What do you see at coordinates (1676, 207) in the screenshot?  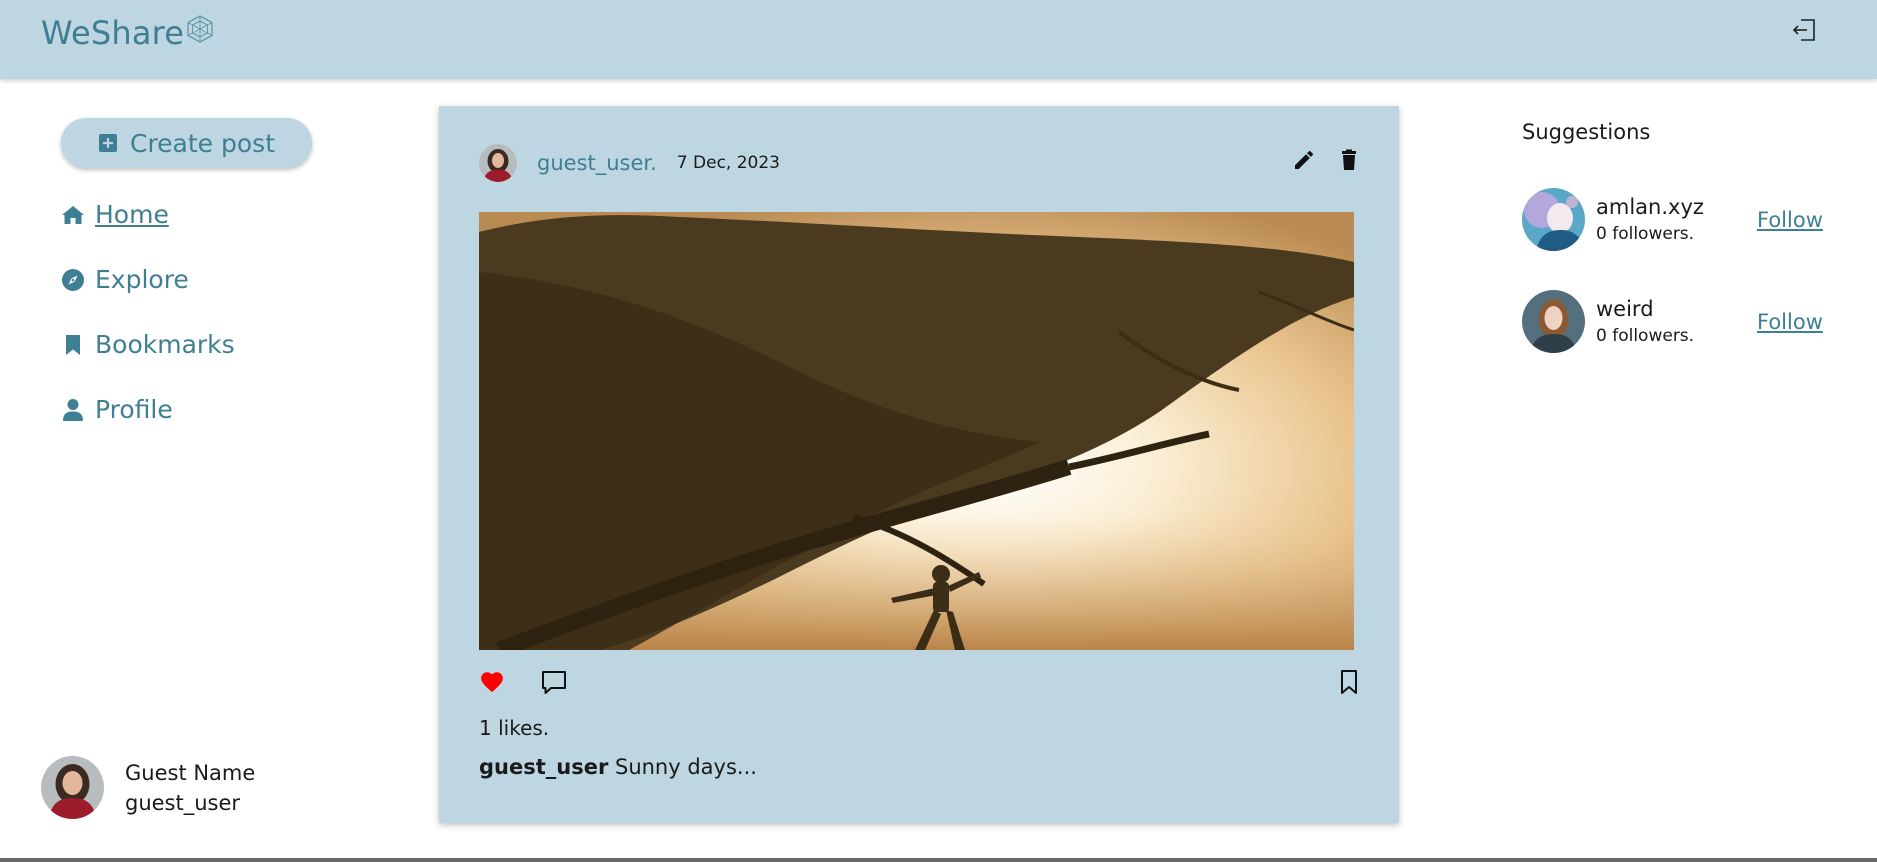 I see `suggestion-name: amlan.xyz` at bounding box center [1676, 207].